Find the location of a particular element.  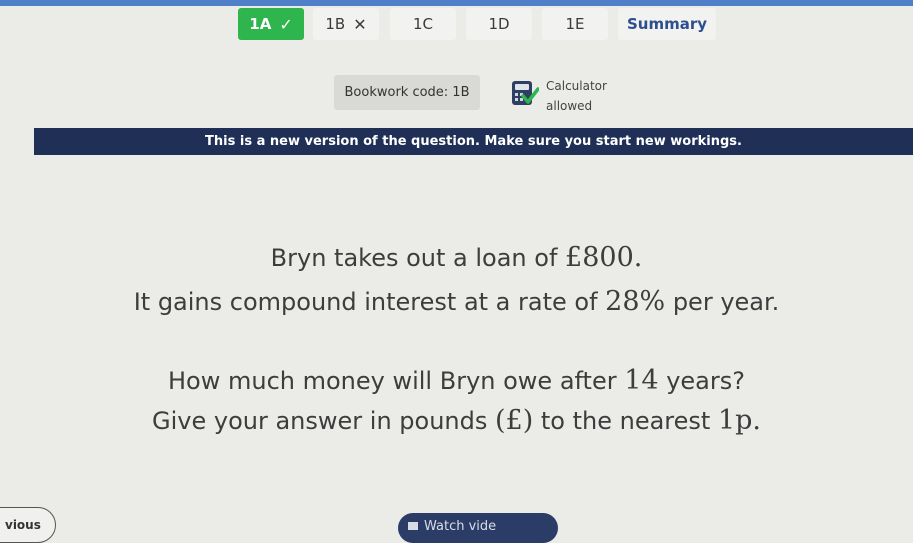

tab-1a: 1A ✓ is located at coordinates (271, 24).